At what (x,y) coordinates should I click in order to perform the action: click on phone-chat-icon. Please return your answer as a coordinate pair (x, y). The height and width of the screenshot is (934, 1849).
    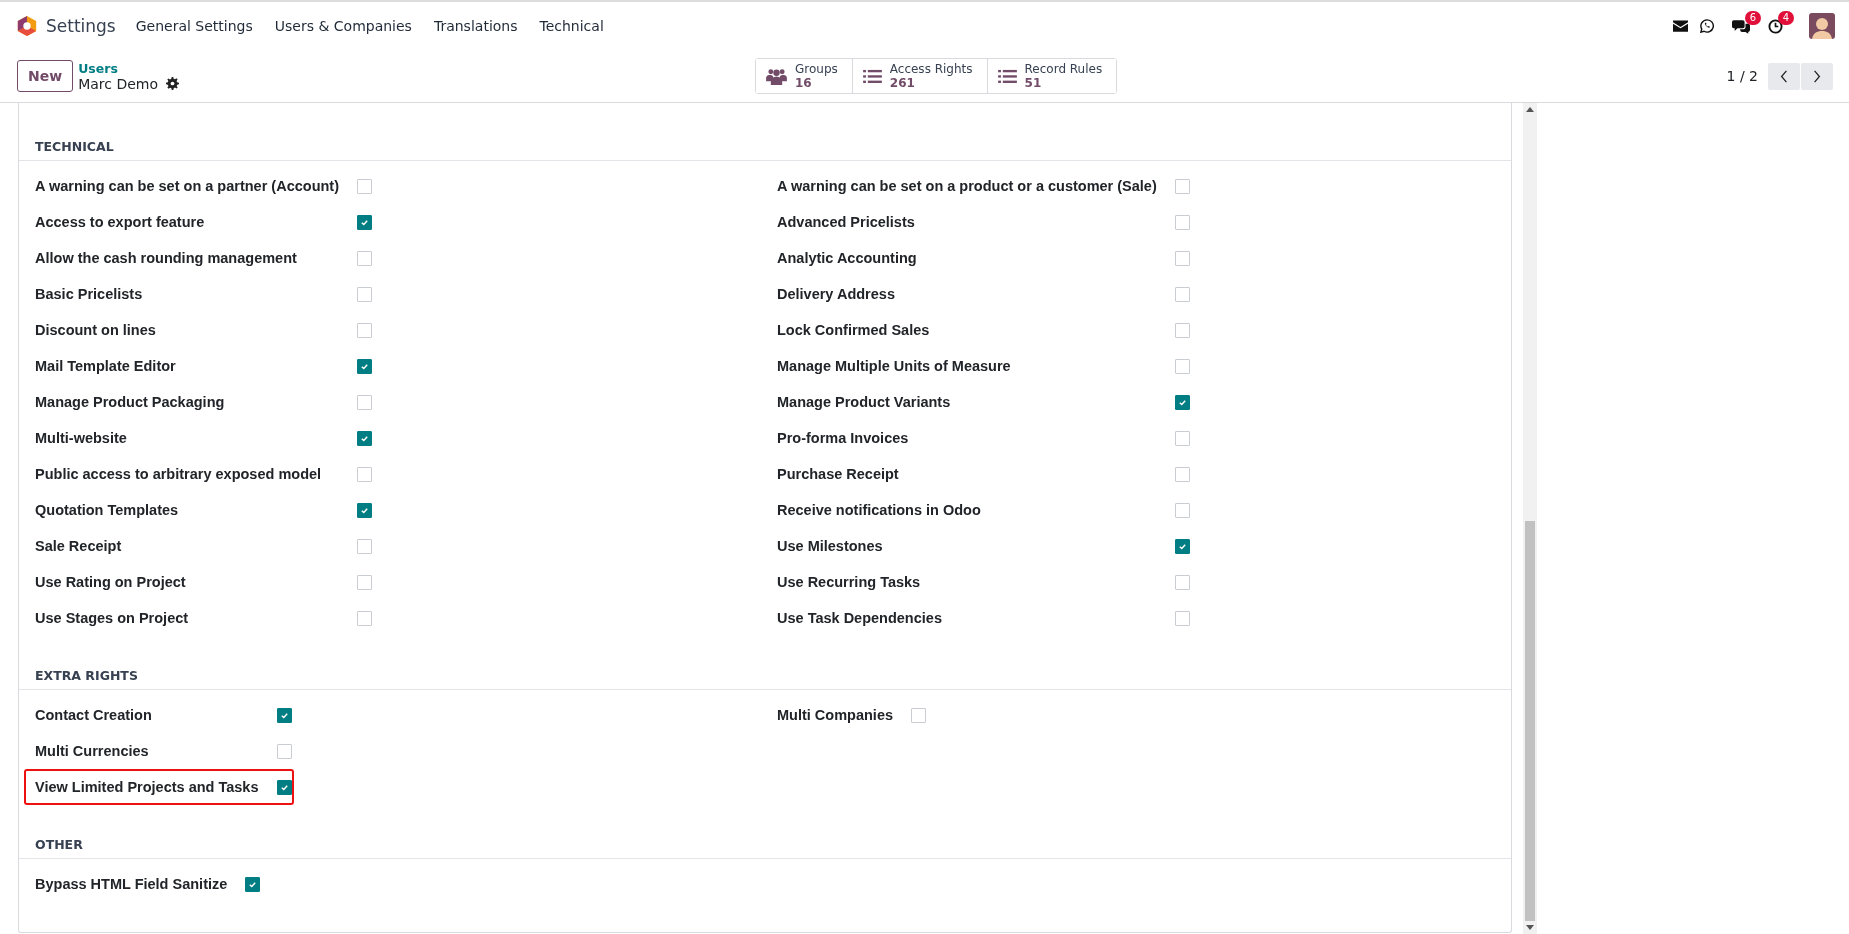
    Looking at the image, I should click on (1707, 26).